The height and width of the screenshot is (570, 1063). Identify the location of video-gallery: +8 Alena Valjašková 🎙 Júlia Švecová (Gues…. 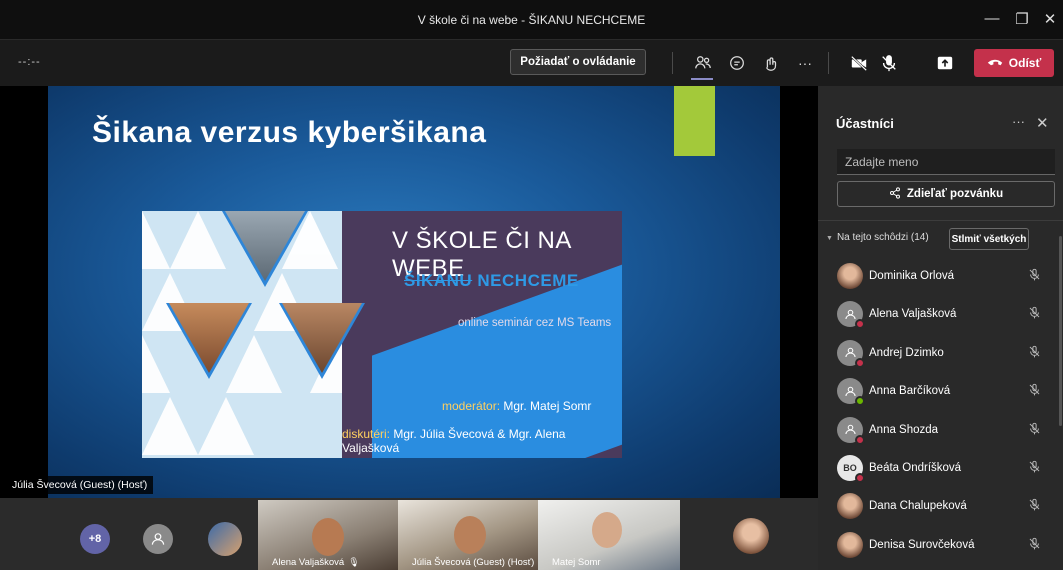
(409, 534).